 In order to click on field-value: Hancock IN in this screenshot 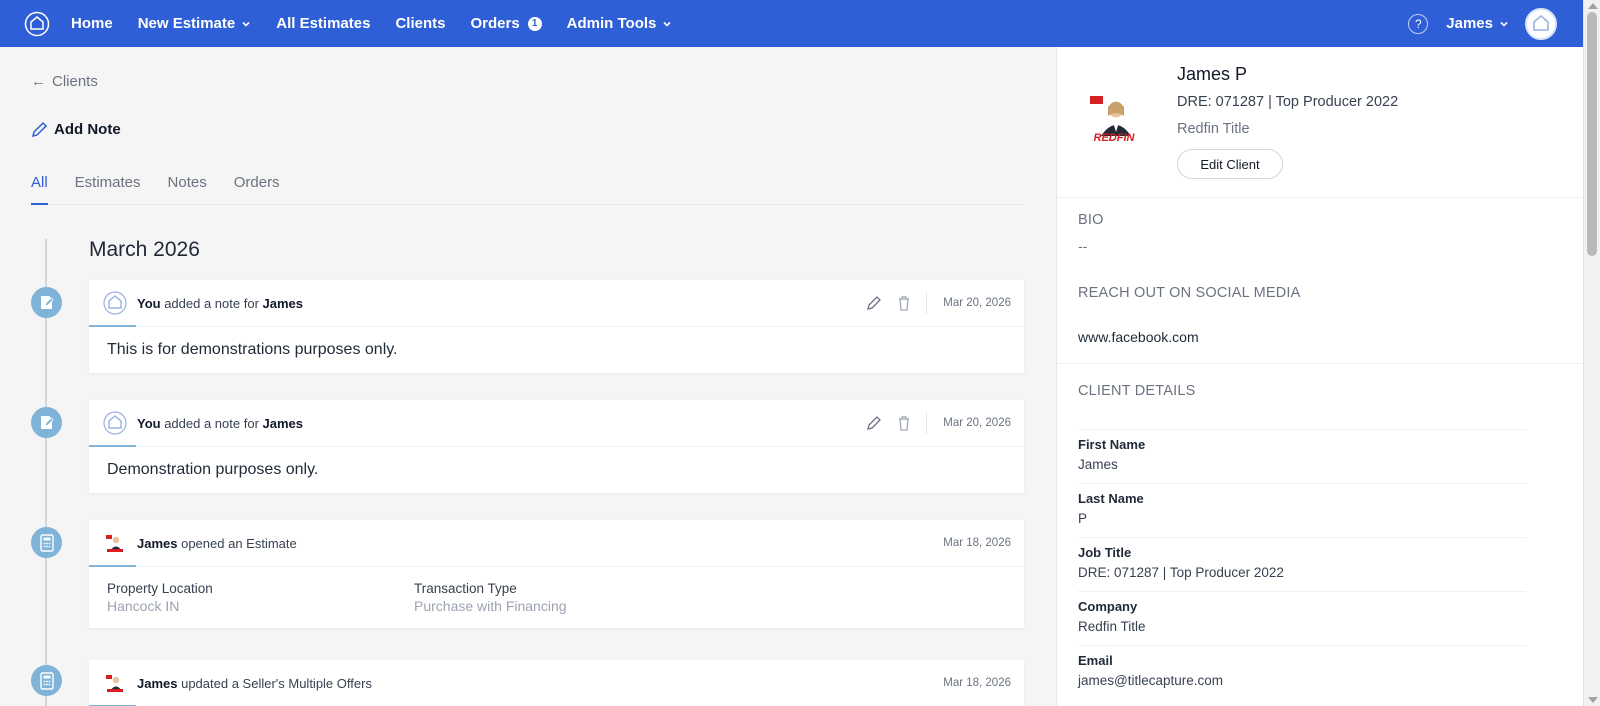, I will do `click(143, 606)`.